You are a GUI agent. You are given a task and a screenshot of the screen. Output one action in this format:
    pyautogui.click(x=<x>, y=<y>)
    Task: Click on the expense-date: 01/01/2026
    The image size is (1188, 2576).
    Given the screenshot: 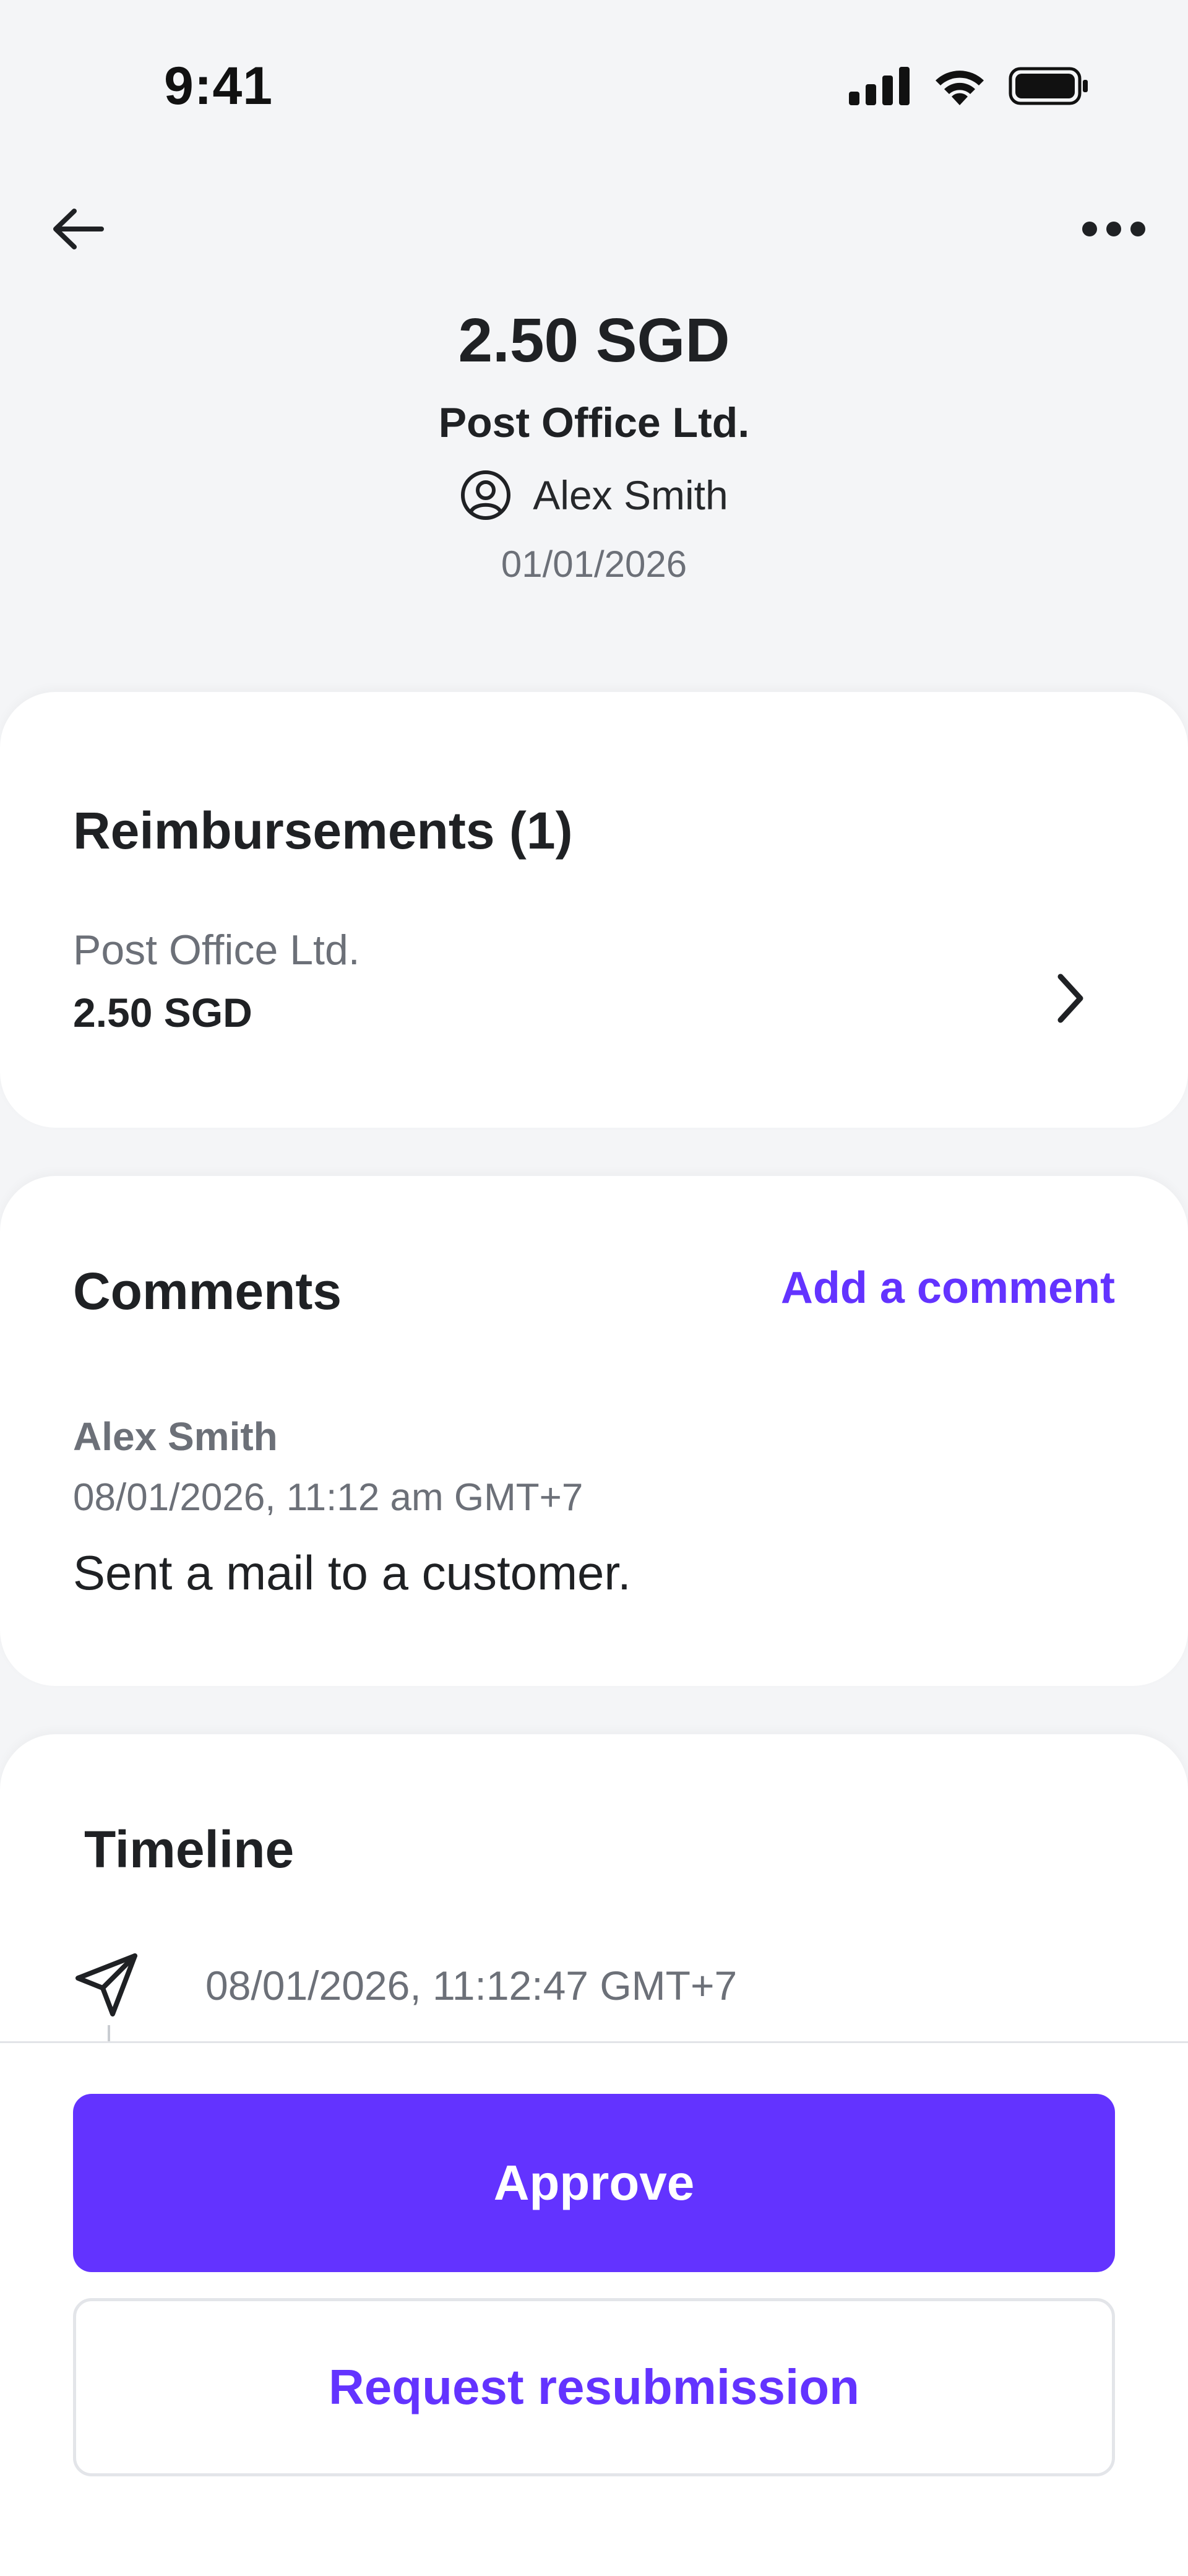 What is the action you would take?
    pyautogui.click(x=594, y=564)
    